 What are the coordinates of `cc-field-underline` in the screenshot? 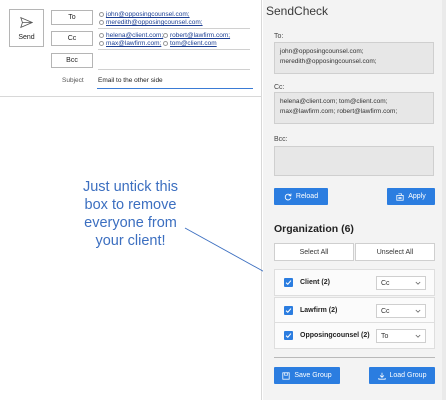 It's located at (174, 49).